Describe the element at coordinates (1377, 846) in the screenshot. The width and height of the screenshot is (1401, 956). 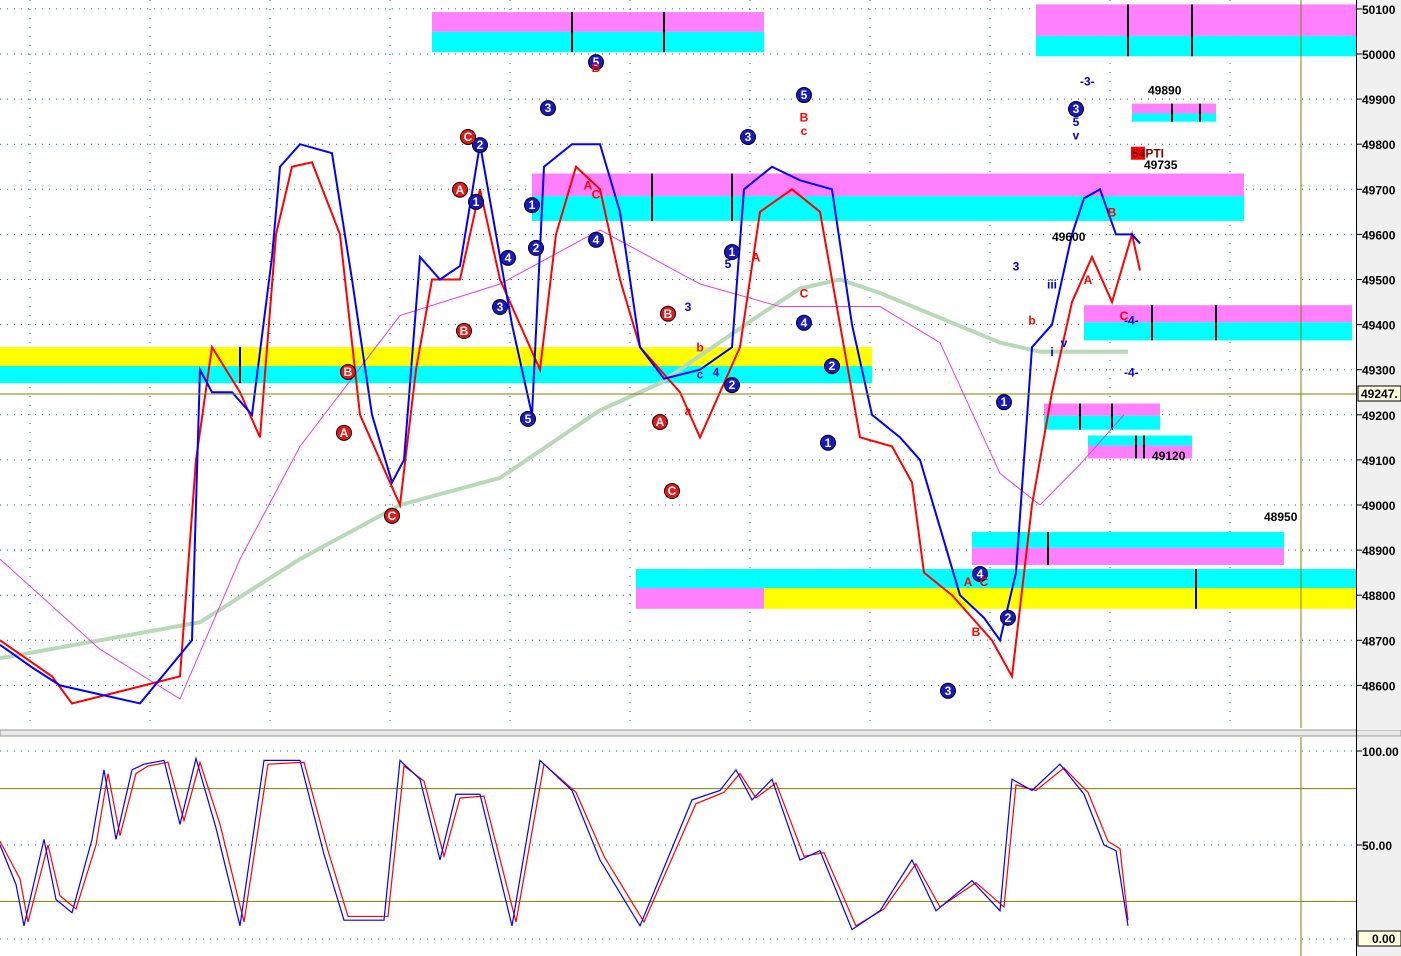
I see `osc-tick-label: 50.00` at that location.